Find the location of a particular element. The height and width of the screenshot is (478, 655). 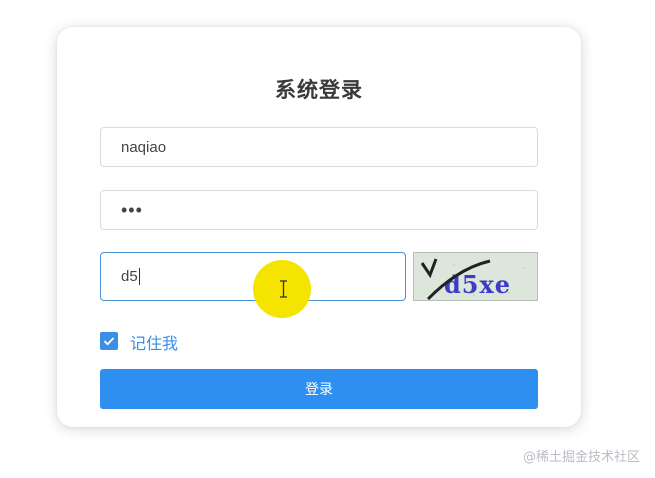

page-title: 系统登录 is located at coordinates (319, 90).